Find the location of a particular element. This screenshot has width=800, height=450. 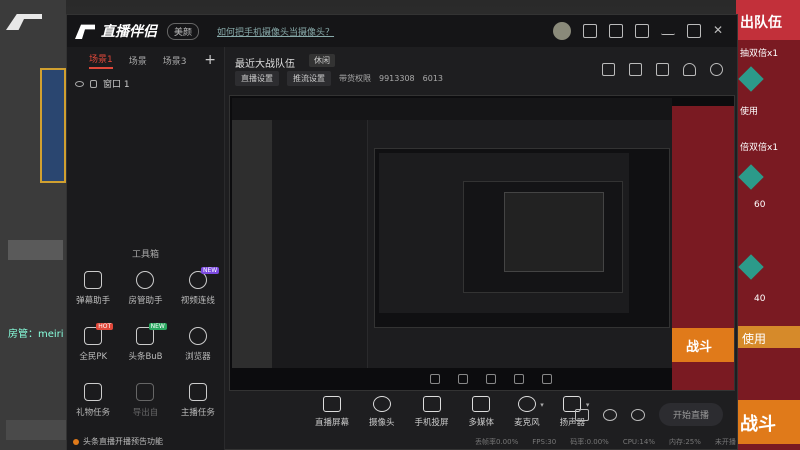

clip-icon is located at coordinates (609, 414).